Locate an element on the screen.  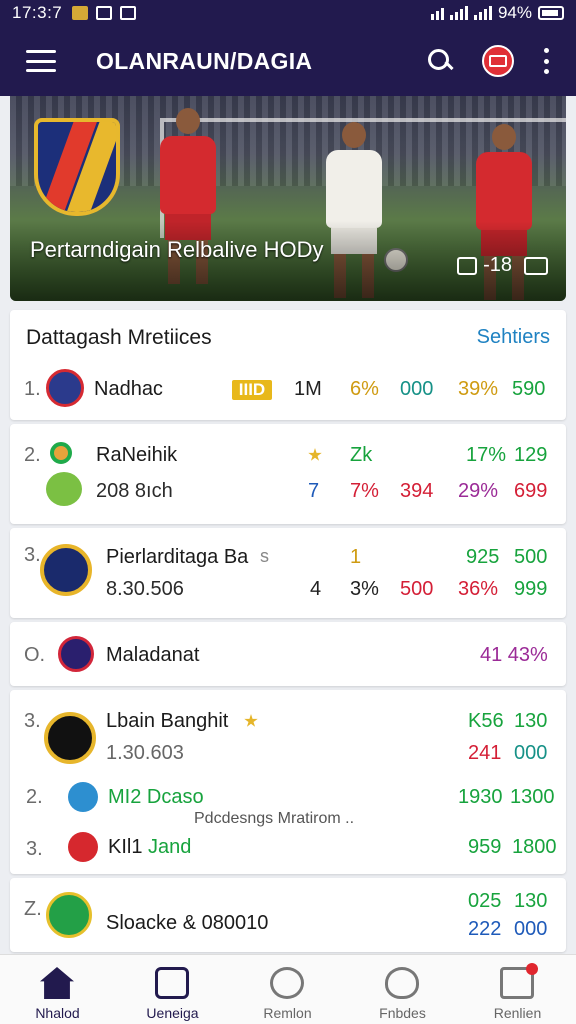
app-title: OLANRAUN/DAGIA is located at coordinates (204, 60).